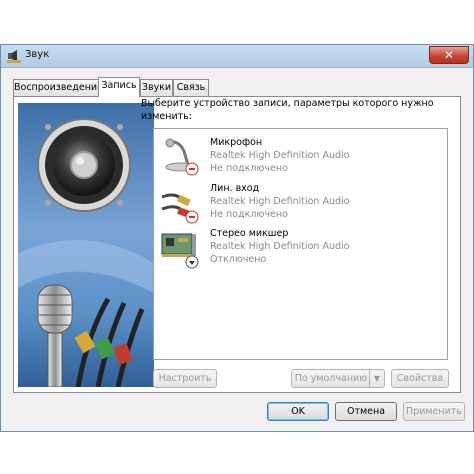 This screenshot has height=474, width=474. I want to click on tab-playback: Воспроизведение, so click(58, 87).